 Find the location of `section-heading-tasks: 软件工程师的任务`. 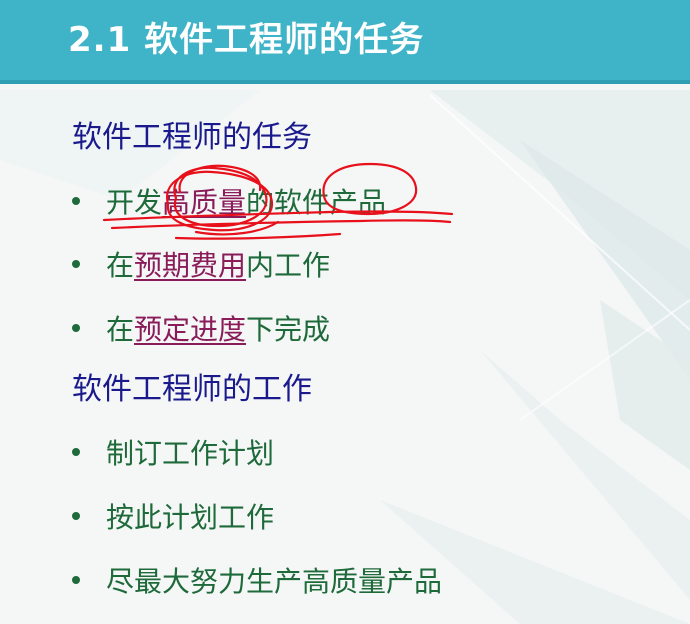

section-heading-tasks: 软件工程师的任务 is located at coordinates (192, 137).